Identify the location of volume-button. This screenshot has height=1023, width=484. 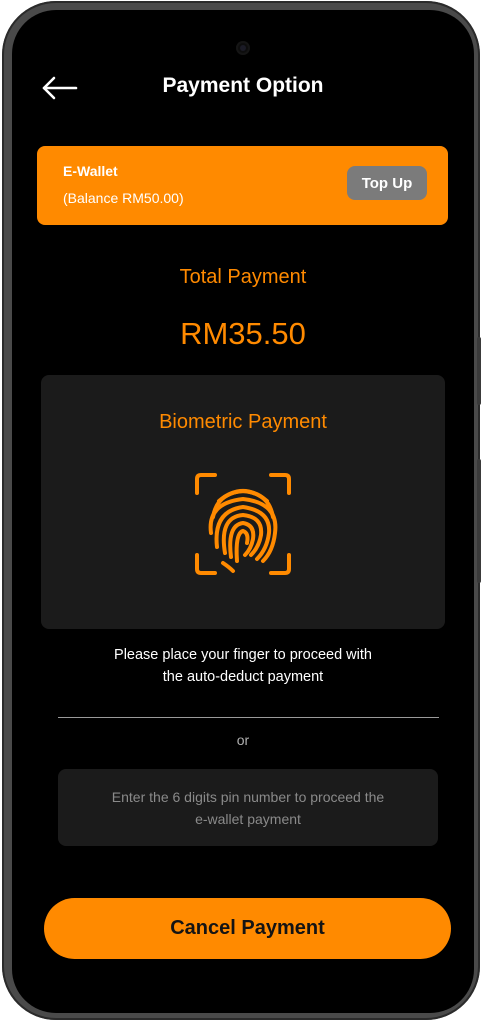
(479, 371).